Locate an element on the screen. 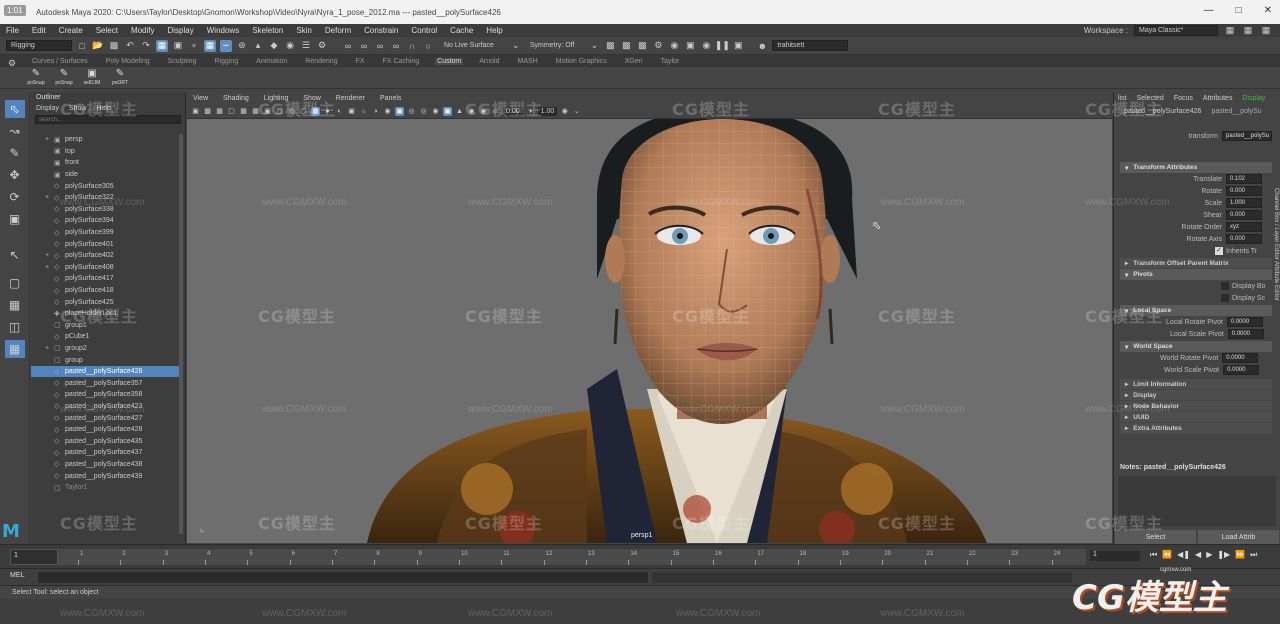  arnold-icon: ◉ is located at coordinates (706, 46).